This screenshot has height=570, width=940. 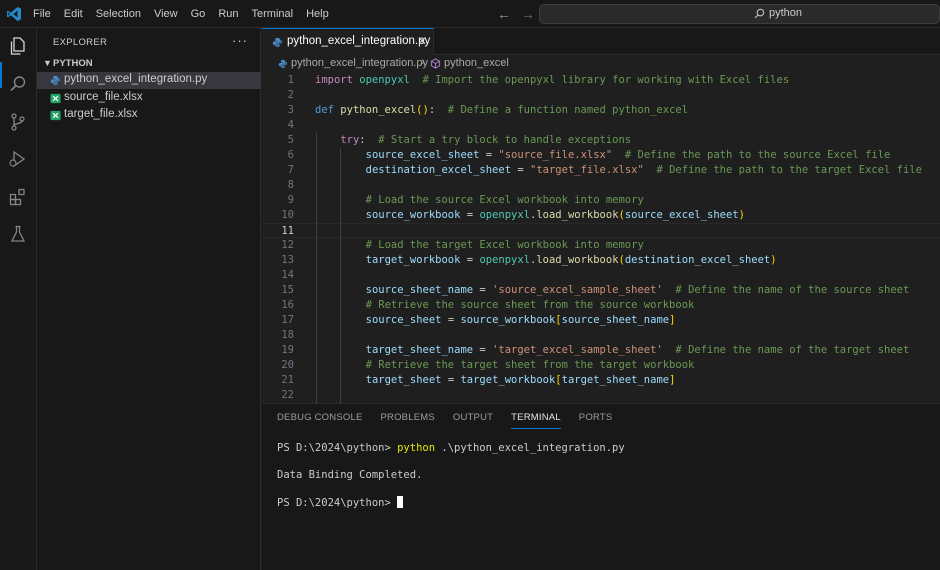 What do you see at coordinates (80, 42) in the screenshot?
I see `explorer-title: EXPLORER` at bounding box center [80, 42].